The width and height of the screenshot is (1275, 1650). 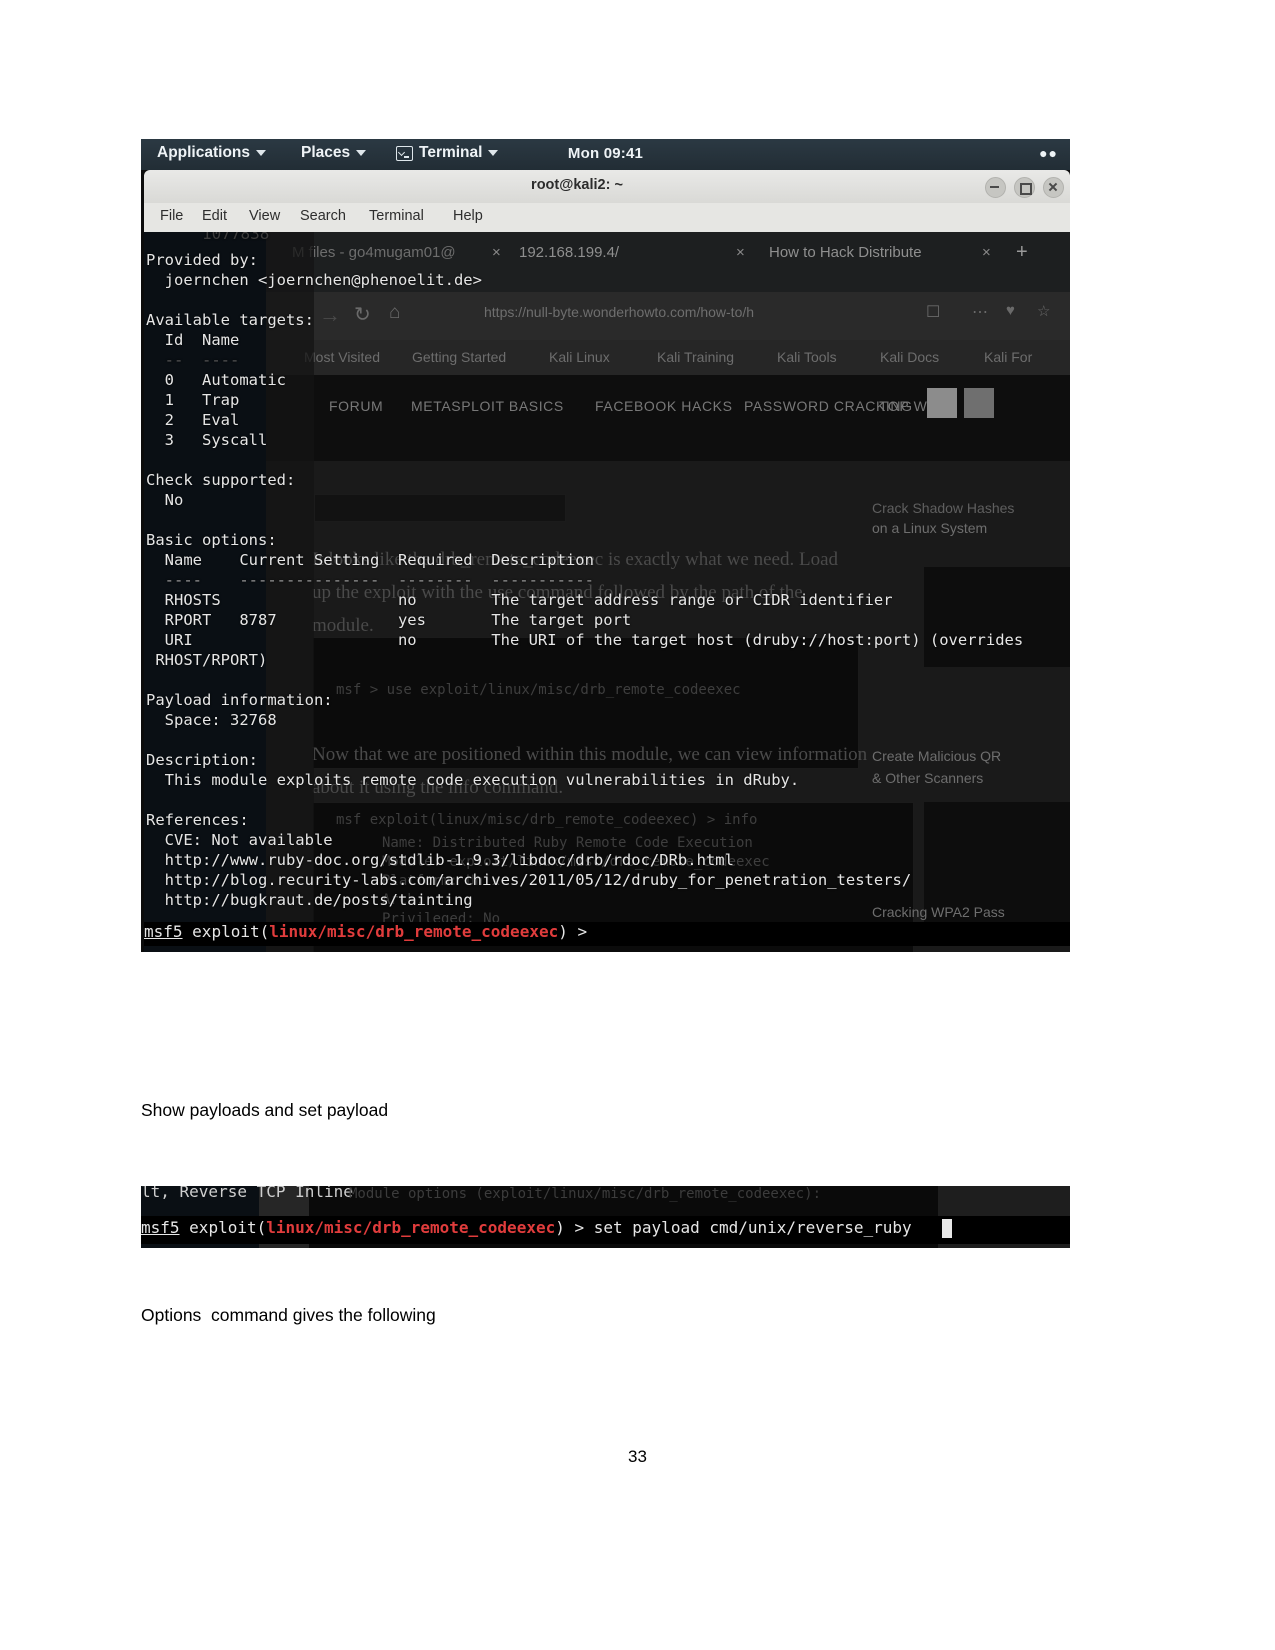 I want to click on msf-prompt-space, so click(x=188, y=931).